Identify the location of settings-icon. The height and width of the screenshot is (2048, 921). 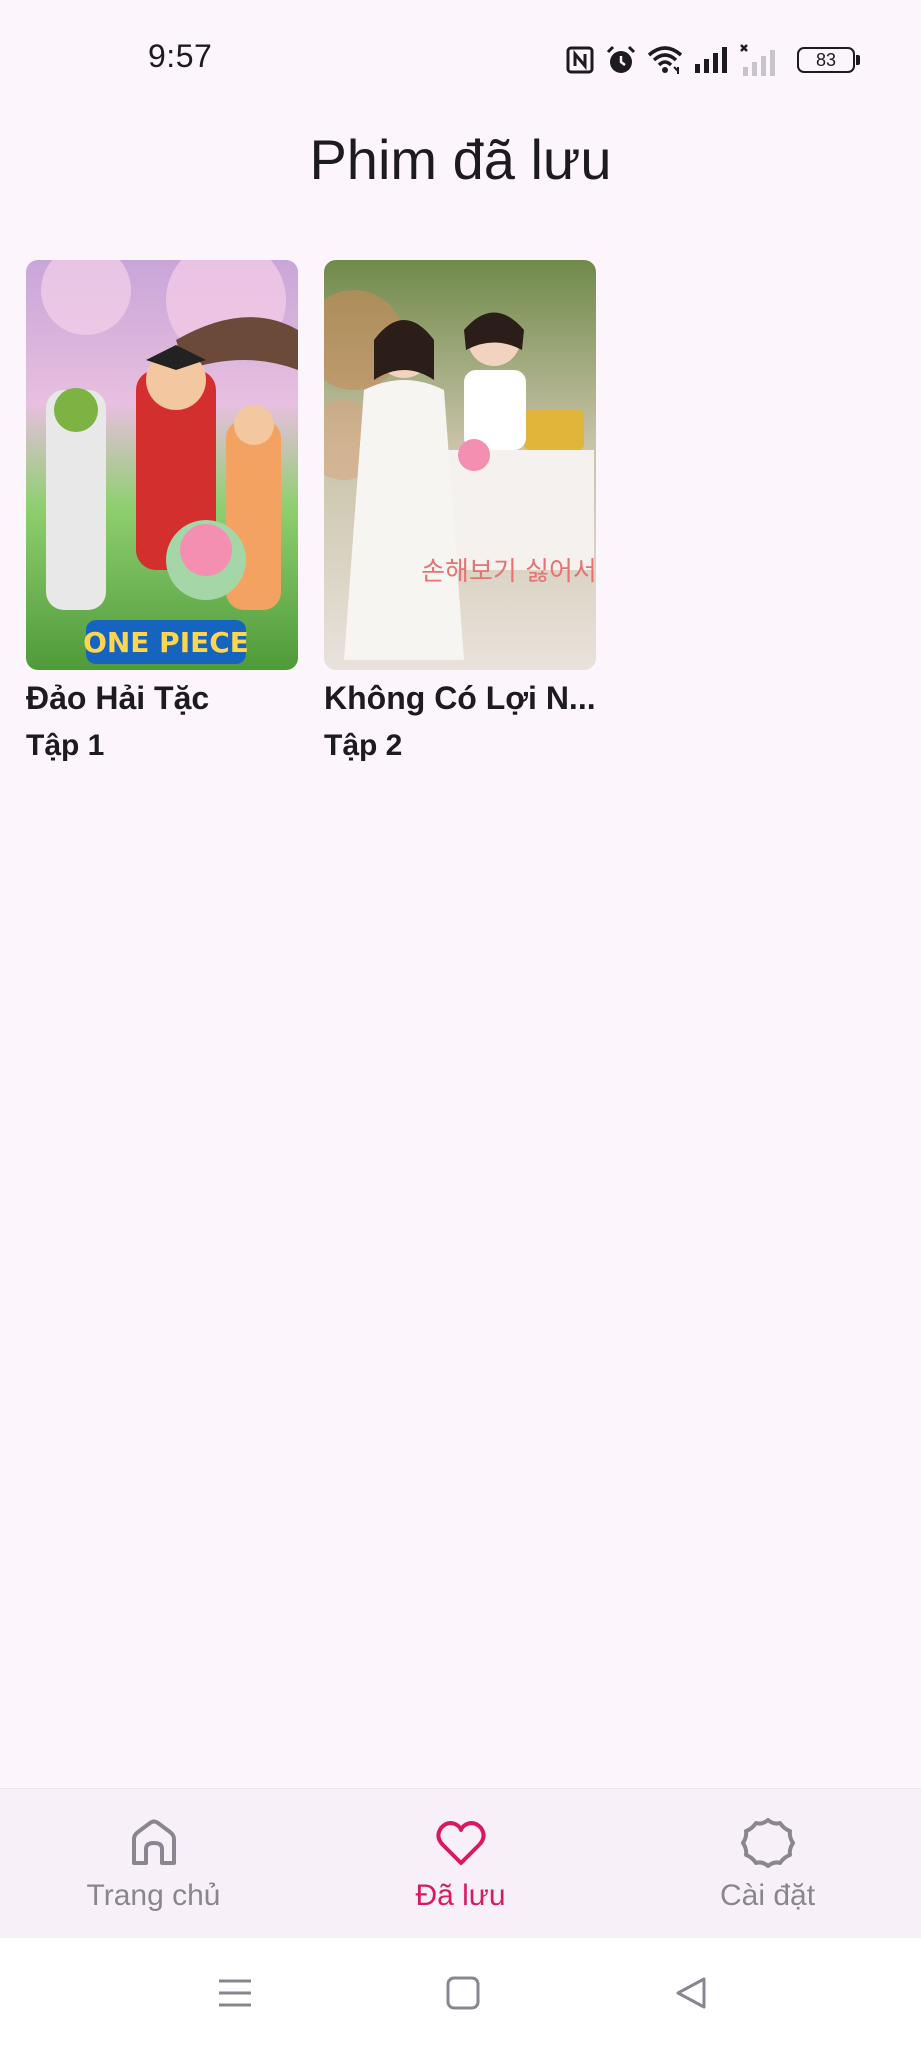
(767, 1843).